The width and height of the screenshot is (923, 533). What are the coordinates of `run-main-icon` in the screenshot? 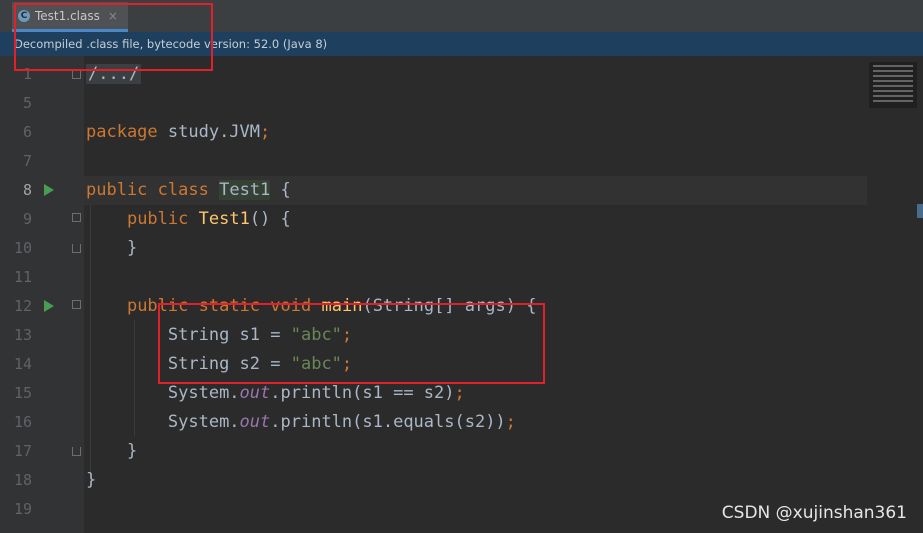 It's located at (49, 306).